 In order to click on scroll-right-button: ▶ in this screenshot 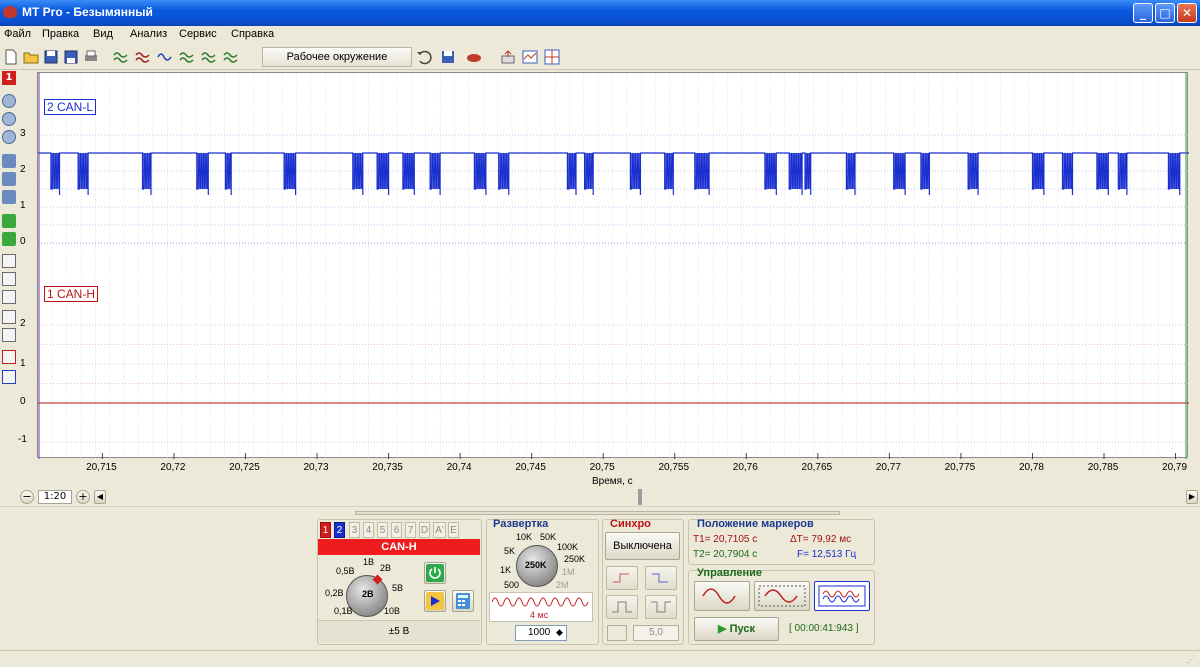, I will do `click(1192, 497)`.